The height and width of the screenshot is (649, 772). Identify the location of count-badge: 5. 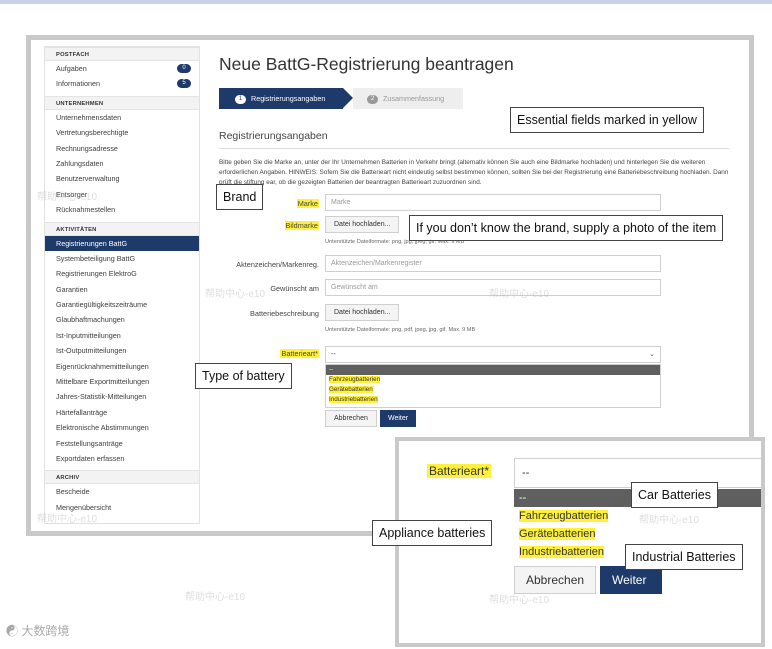
(184, 84).